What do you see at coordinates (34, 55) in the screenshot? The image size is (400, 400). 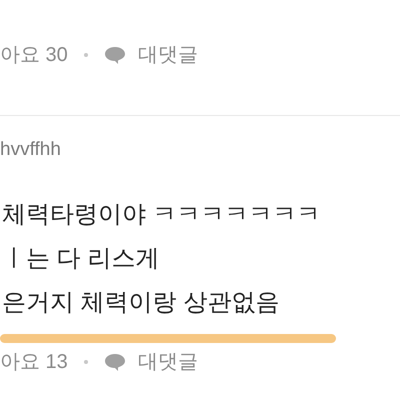 I see `like-count: 아요 30` at bounding box center [34, 55].